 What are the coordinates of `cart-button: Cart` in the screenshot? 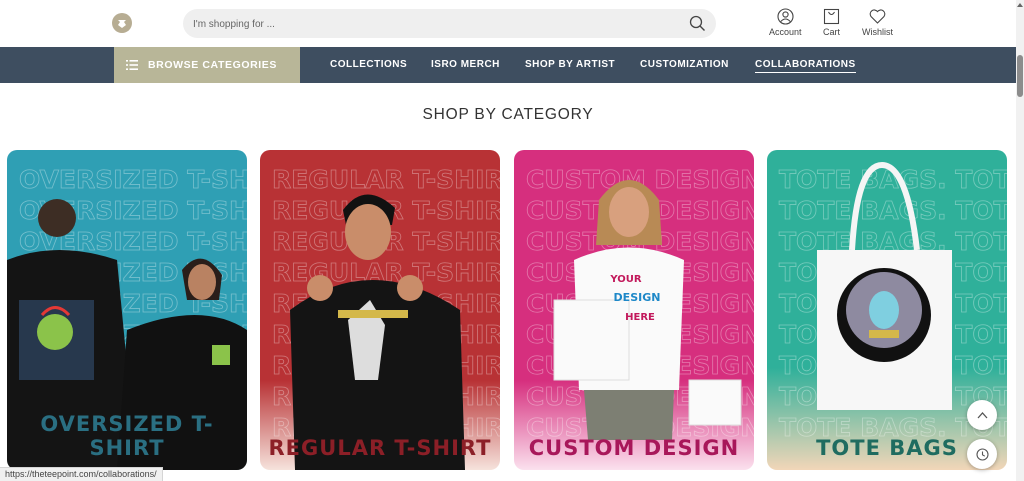 It's located at (831, 22).